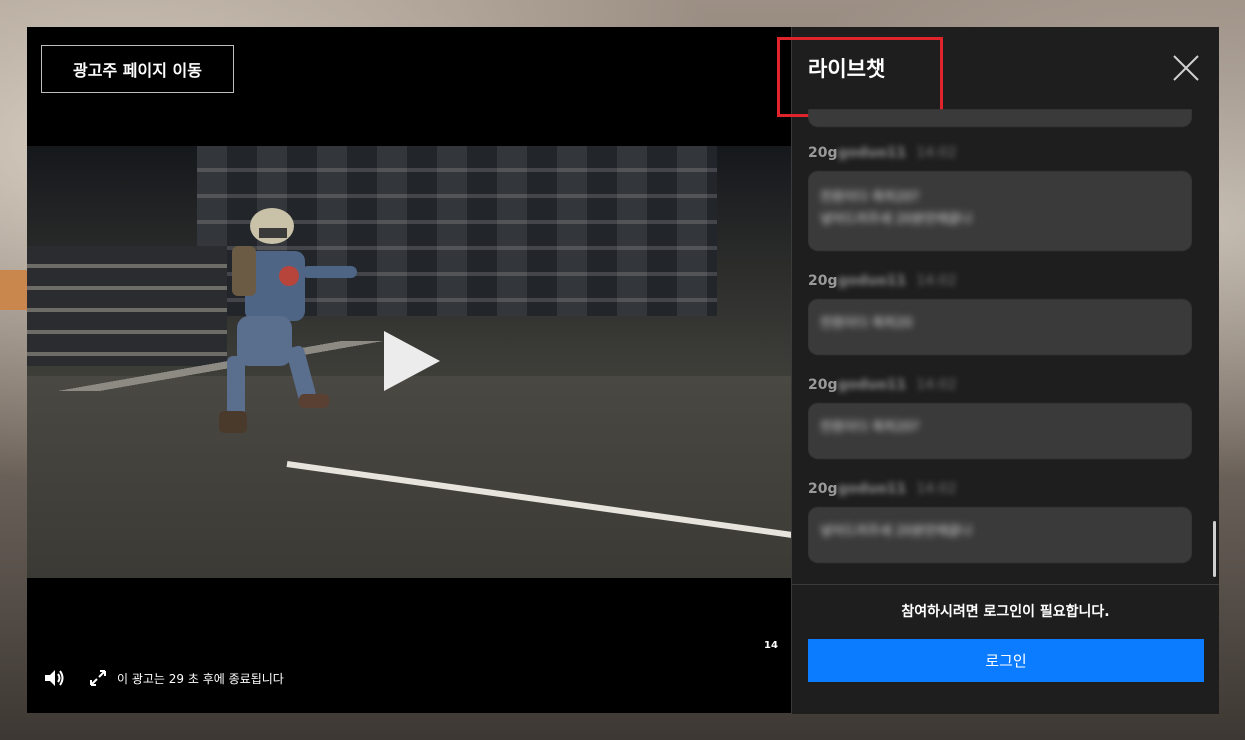 The image size is (1245, 740). Describe the element at coordinates (54, 678) in the screenshot. I see `volume-icon` at that location.